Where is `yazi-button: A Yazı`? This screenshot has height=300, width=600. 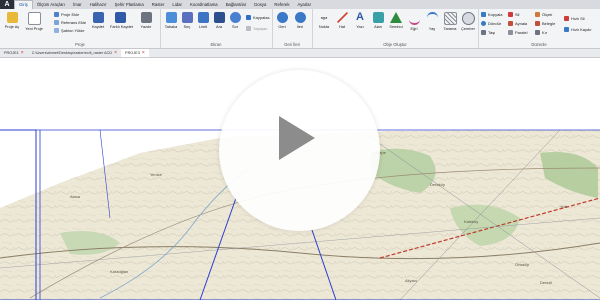
yazi-button: A Yazı is located at coordinates (360, 21).